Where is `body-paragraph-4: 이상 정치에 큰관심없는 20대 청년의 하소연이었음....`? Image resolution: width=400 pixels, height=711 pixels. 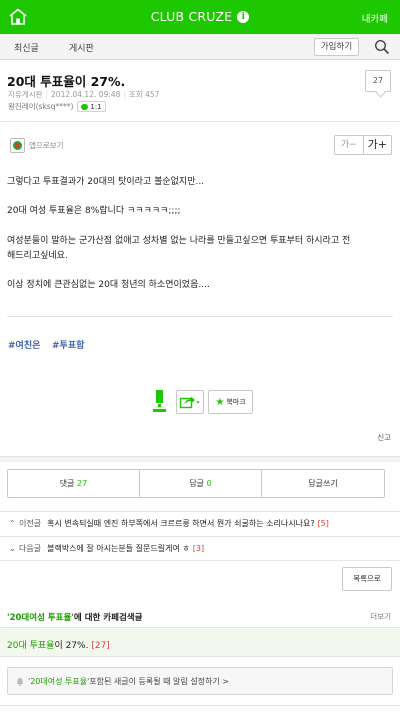 body-paragraph-4: 이상 정치에 큰관심없는 20대 청년의 하소연이었음.... is located at coordinates (108, 285).